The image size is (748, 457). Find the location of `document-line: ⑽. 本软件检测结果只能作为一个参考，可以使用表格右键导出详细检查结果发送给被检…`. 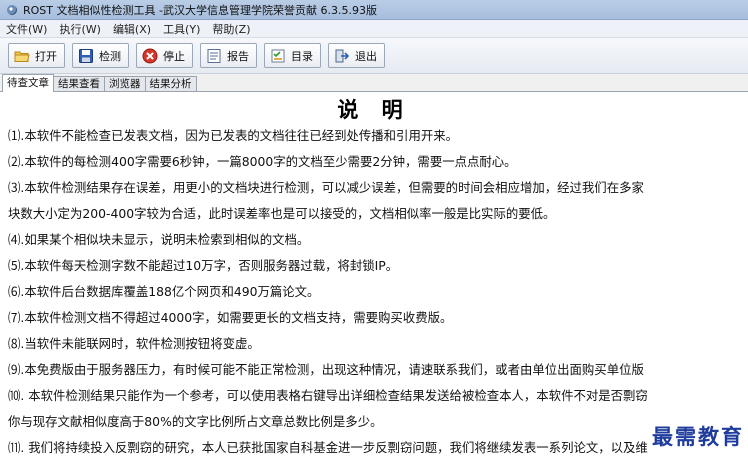

document-line: ⑽. 本软件检测结果只能作为一个参考，可以使用表格右键导出详细检查结果发送给被检… is located at coordinates (328, 395).